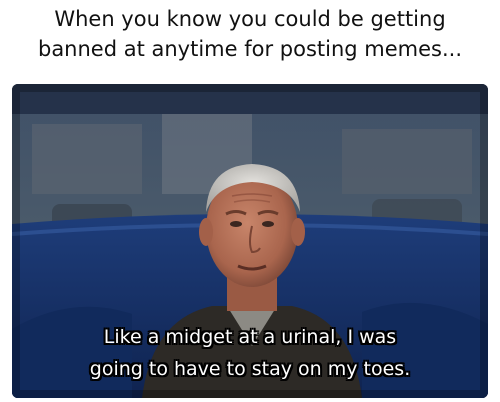 The height and width of the screenshot is (402, 500). I want to click on subtitle-line-1: Like a midget at a urinal, I was, so click(250, 337).